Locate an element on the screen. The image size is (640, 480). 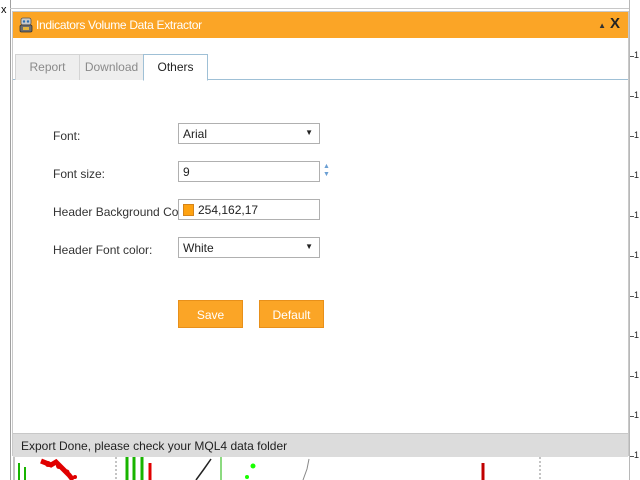
tab-others: Others is located at coordinates (175, 67).